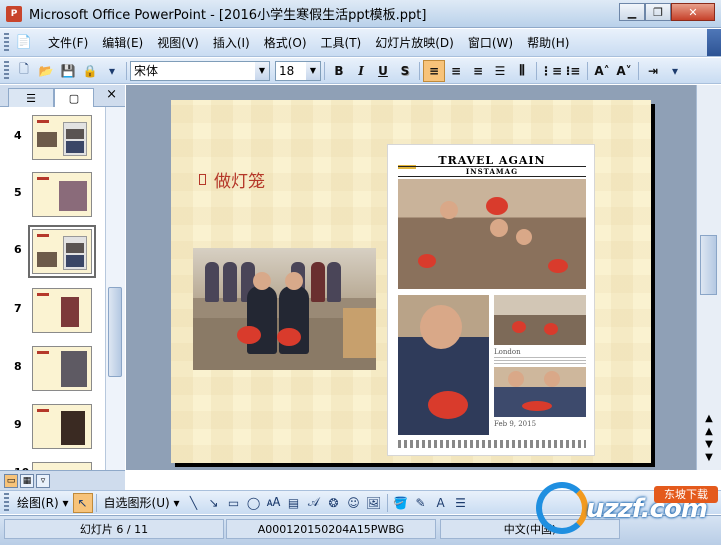  Describe the element at coordinates (82, 502) in the screenshot. I see `select-pointer-icon: ↖` at that location.